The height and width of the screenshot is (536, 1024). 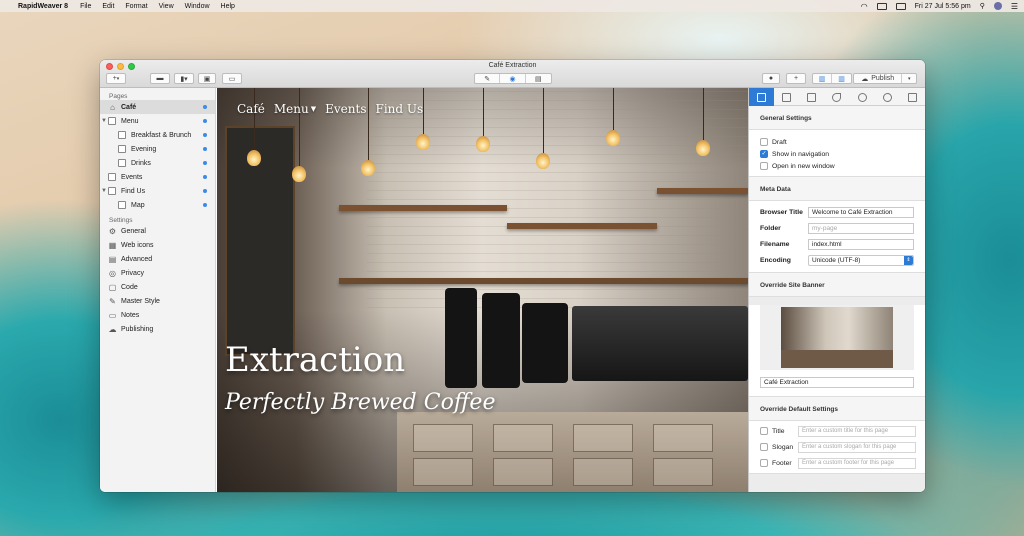 What do you see at coordinates (943, 6) in the screenshot?
I see `menu-clock: Fri 27 Jul 5:56 pm` at bounding box center [943, 6].